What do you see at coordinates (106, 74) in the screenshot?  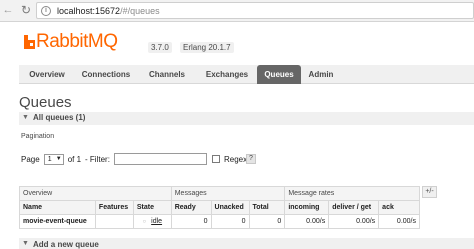 I see `tab-connections: Connections` at bounding box center [106, 74].